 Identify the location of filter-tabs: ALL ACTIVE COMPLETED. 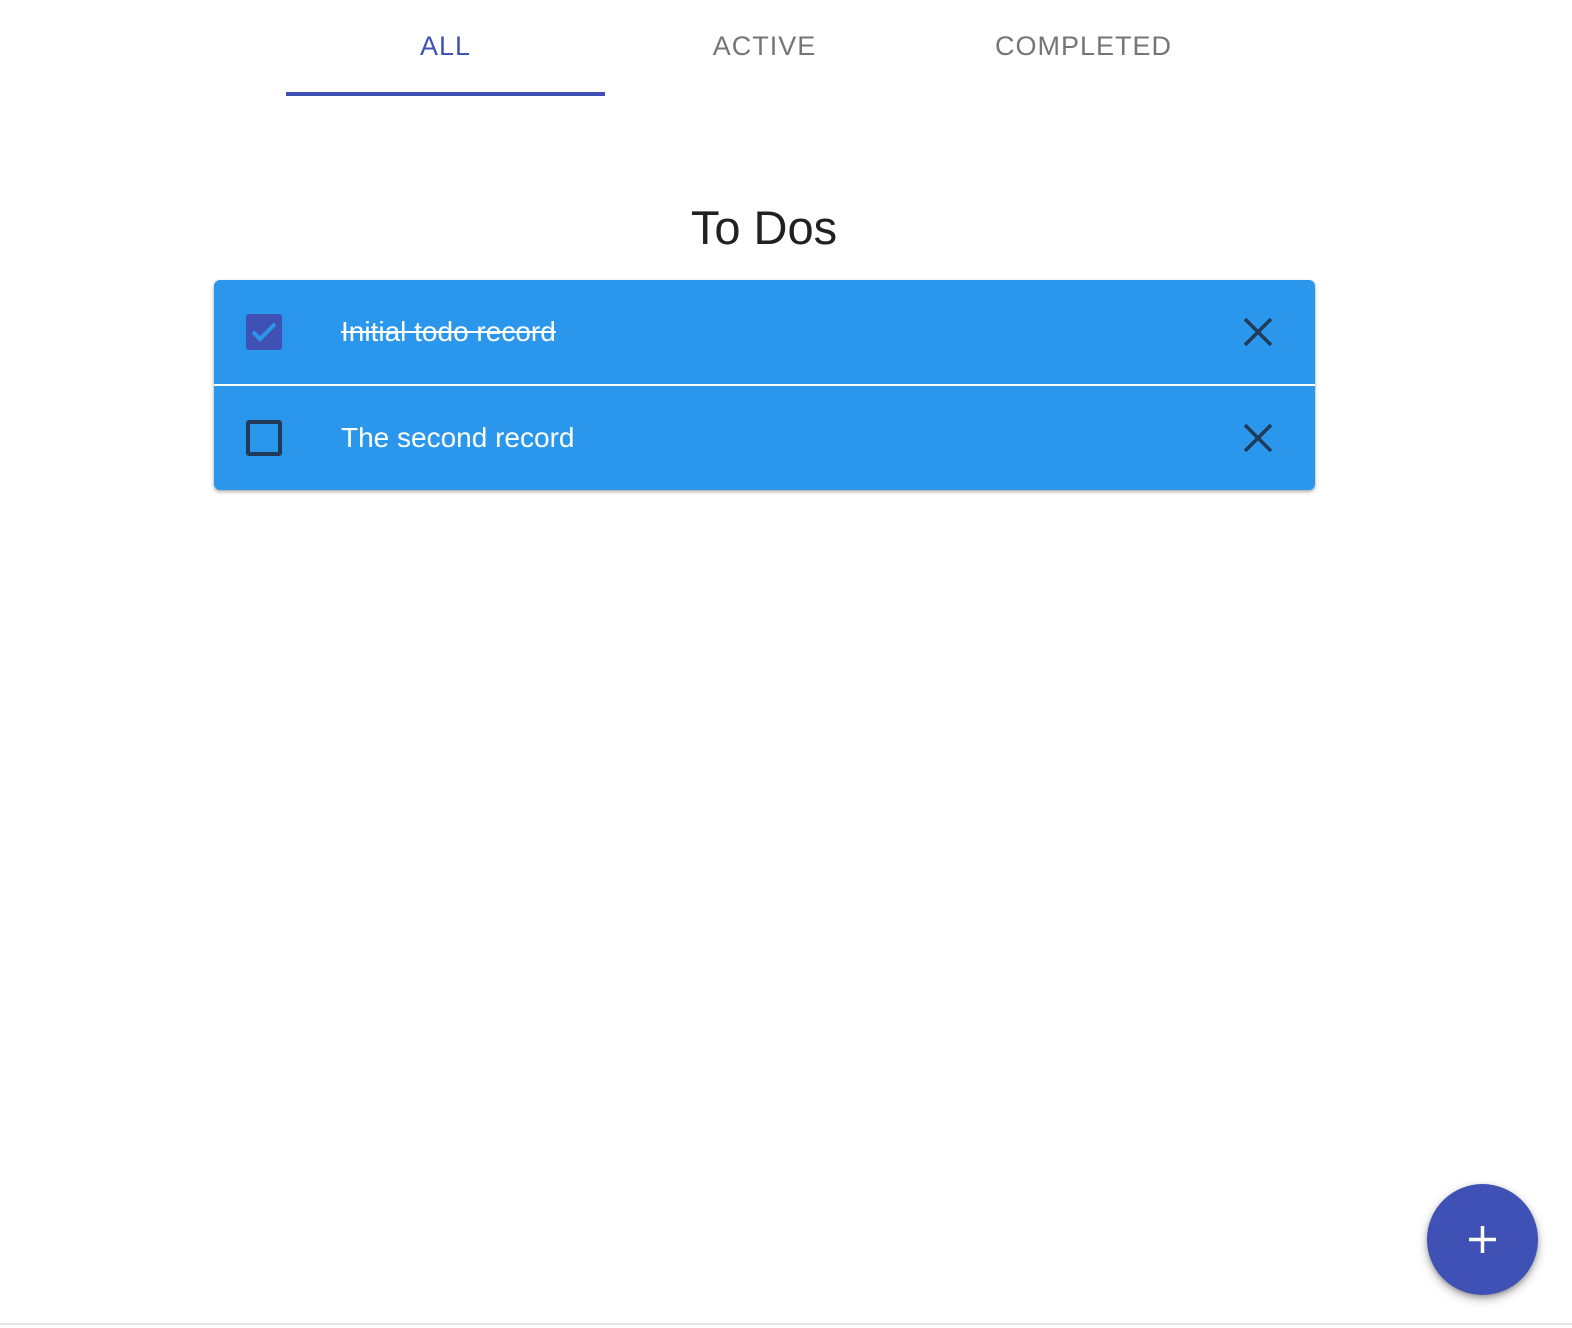
(764, 48).